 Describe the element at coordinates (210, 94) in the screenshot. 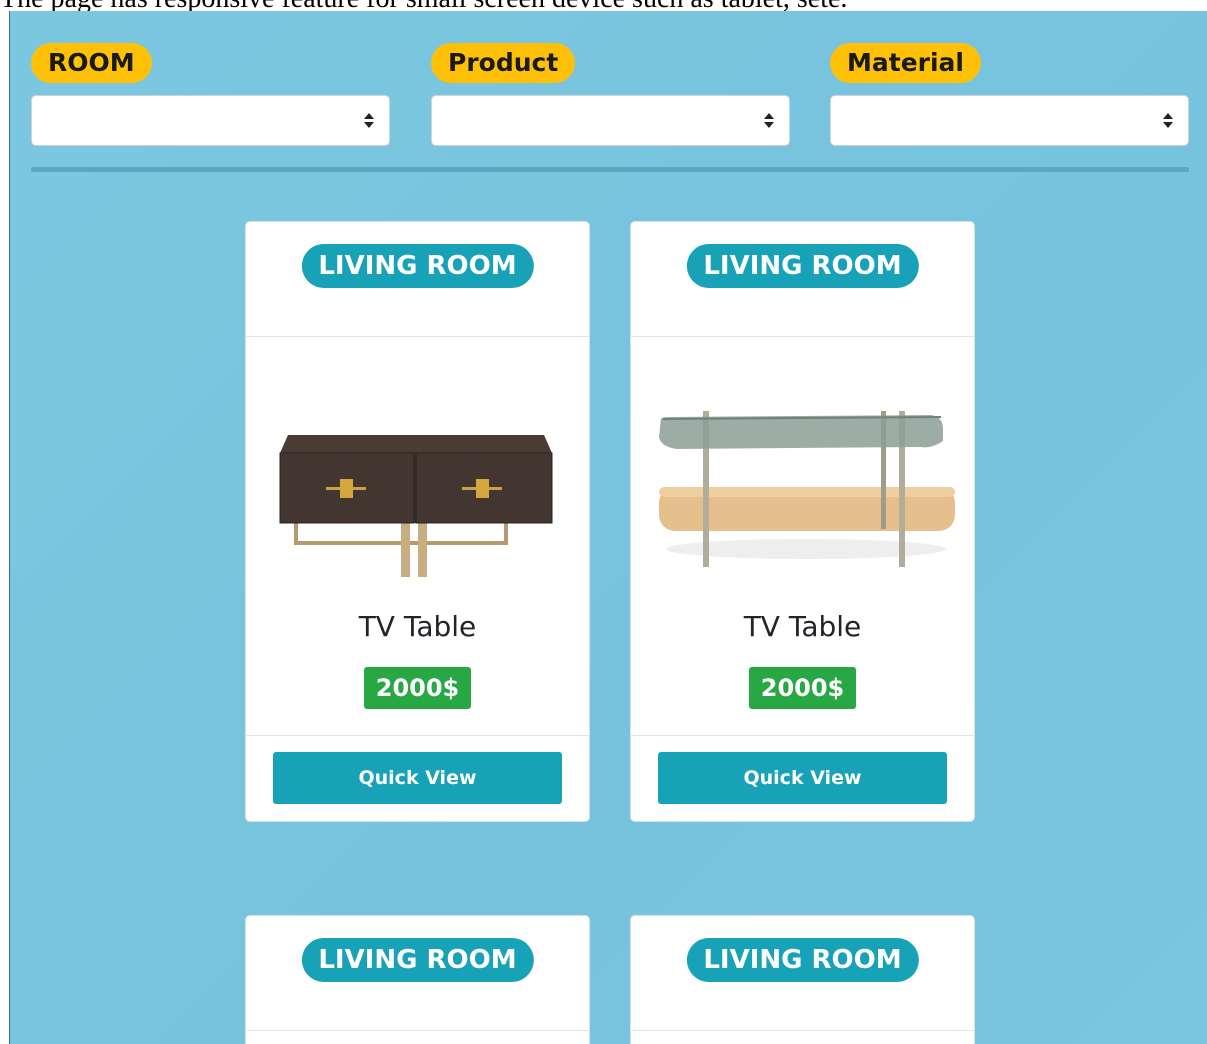

I see `filter-room: ROOM` at that location.